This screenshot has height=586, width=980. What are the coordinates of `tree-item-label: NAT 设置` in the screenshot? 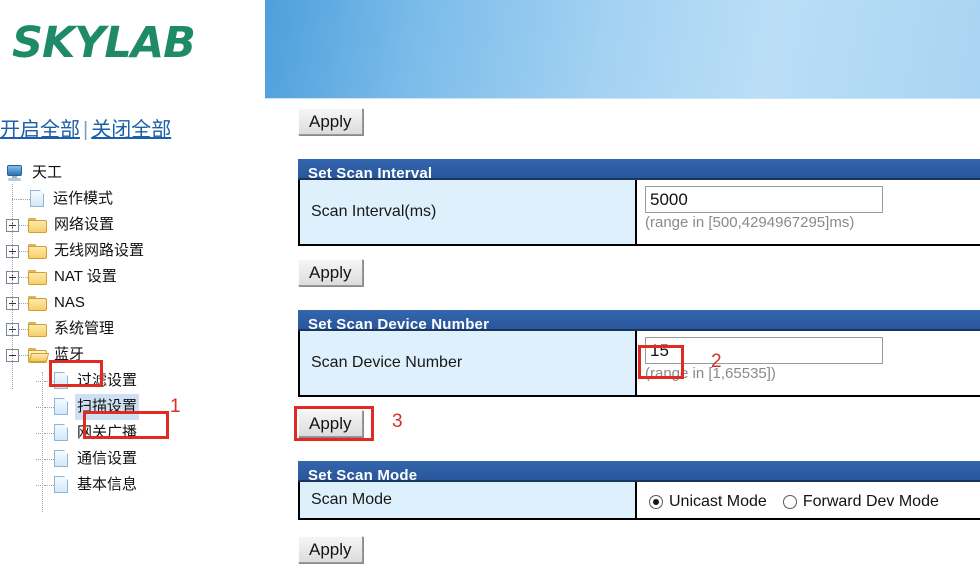 It's located at (85, 277).